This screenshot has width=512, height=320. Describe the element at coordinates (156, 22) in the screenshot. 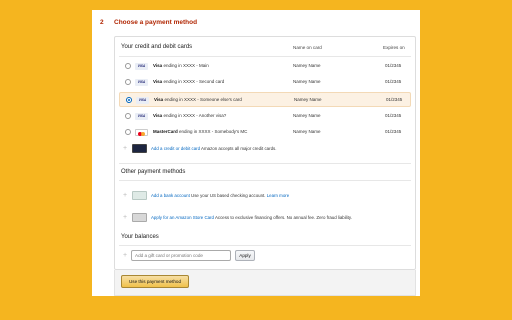

I see `step-title: Choose a payment method` at that location.